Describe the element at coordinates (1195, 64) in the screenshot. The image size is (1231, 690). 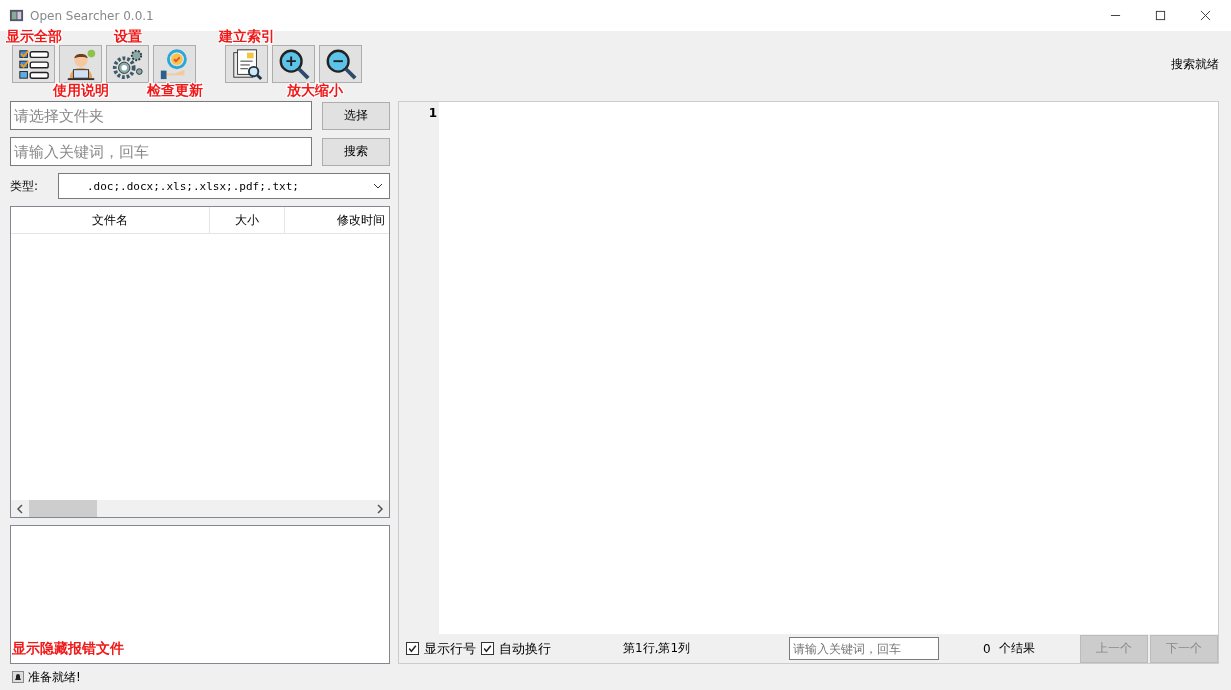
I see `status-text: 搜索就绪` at that location.